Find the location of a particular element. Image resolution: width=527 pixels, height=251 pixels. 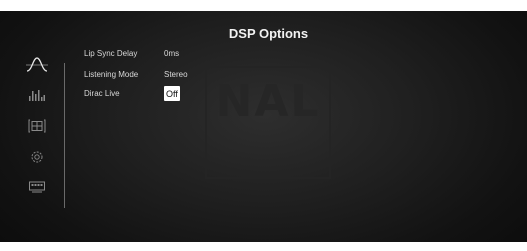

letterbox-bottom is located at coordinates (263, 246).